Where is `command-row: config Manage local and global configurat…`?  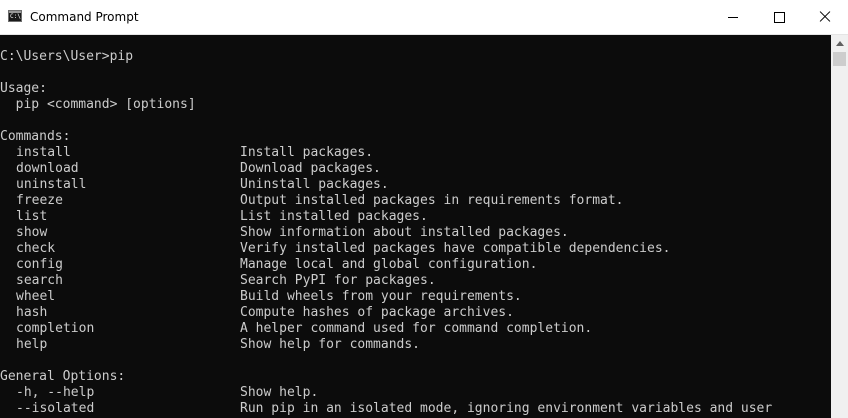
command-row: config Manage local and global configurat… is located at coordinates (268, 265).